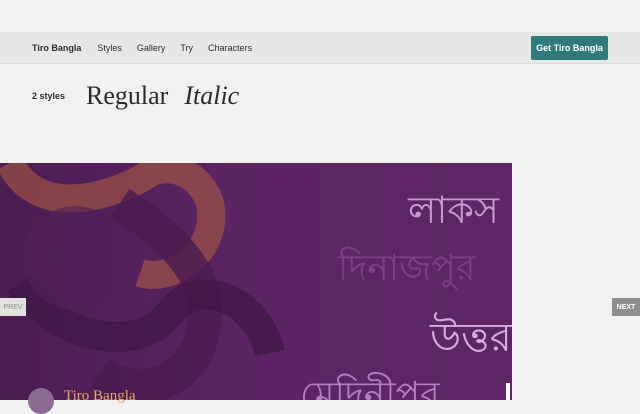 The width and height of the screenshot is (640, 414). I want to click on brand-link: Tiro Bangla, so click(56, 48).